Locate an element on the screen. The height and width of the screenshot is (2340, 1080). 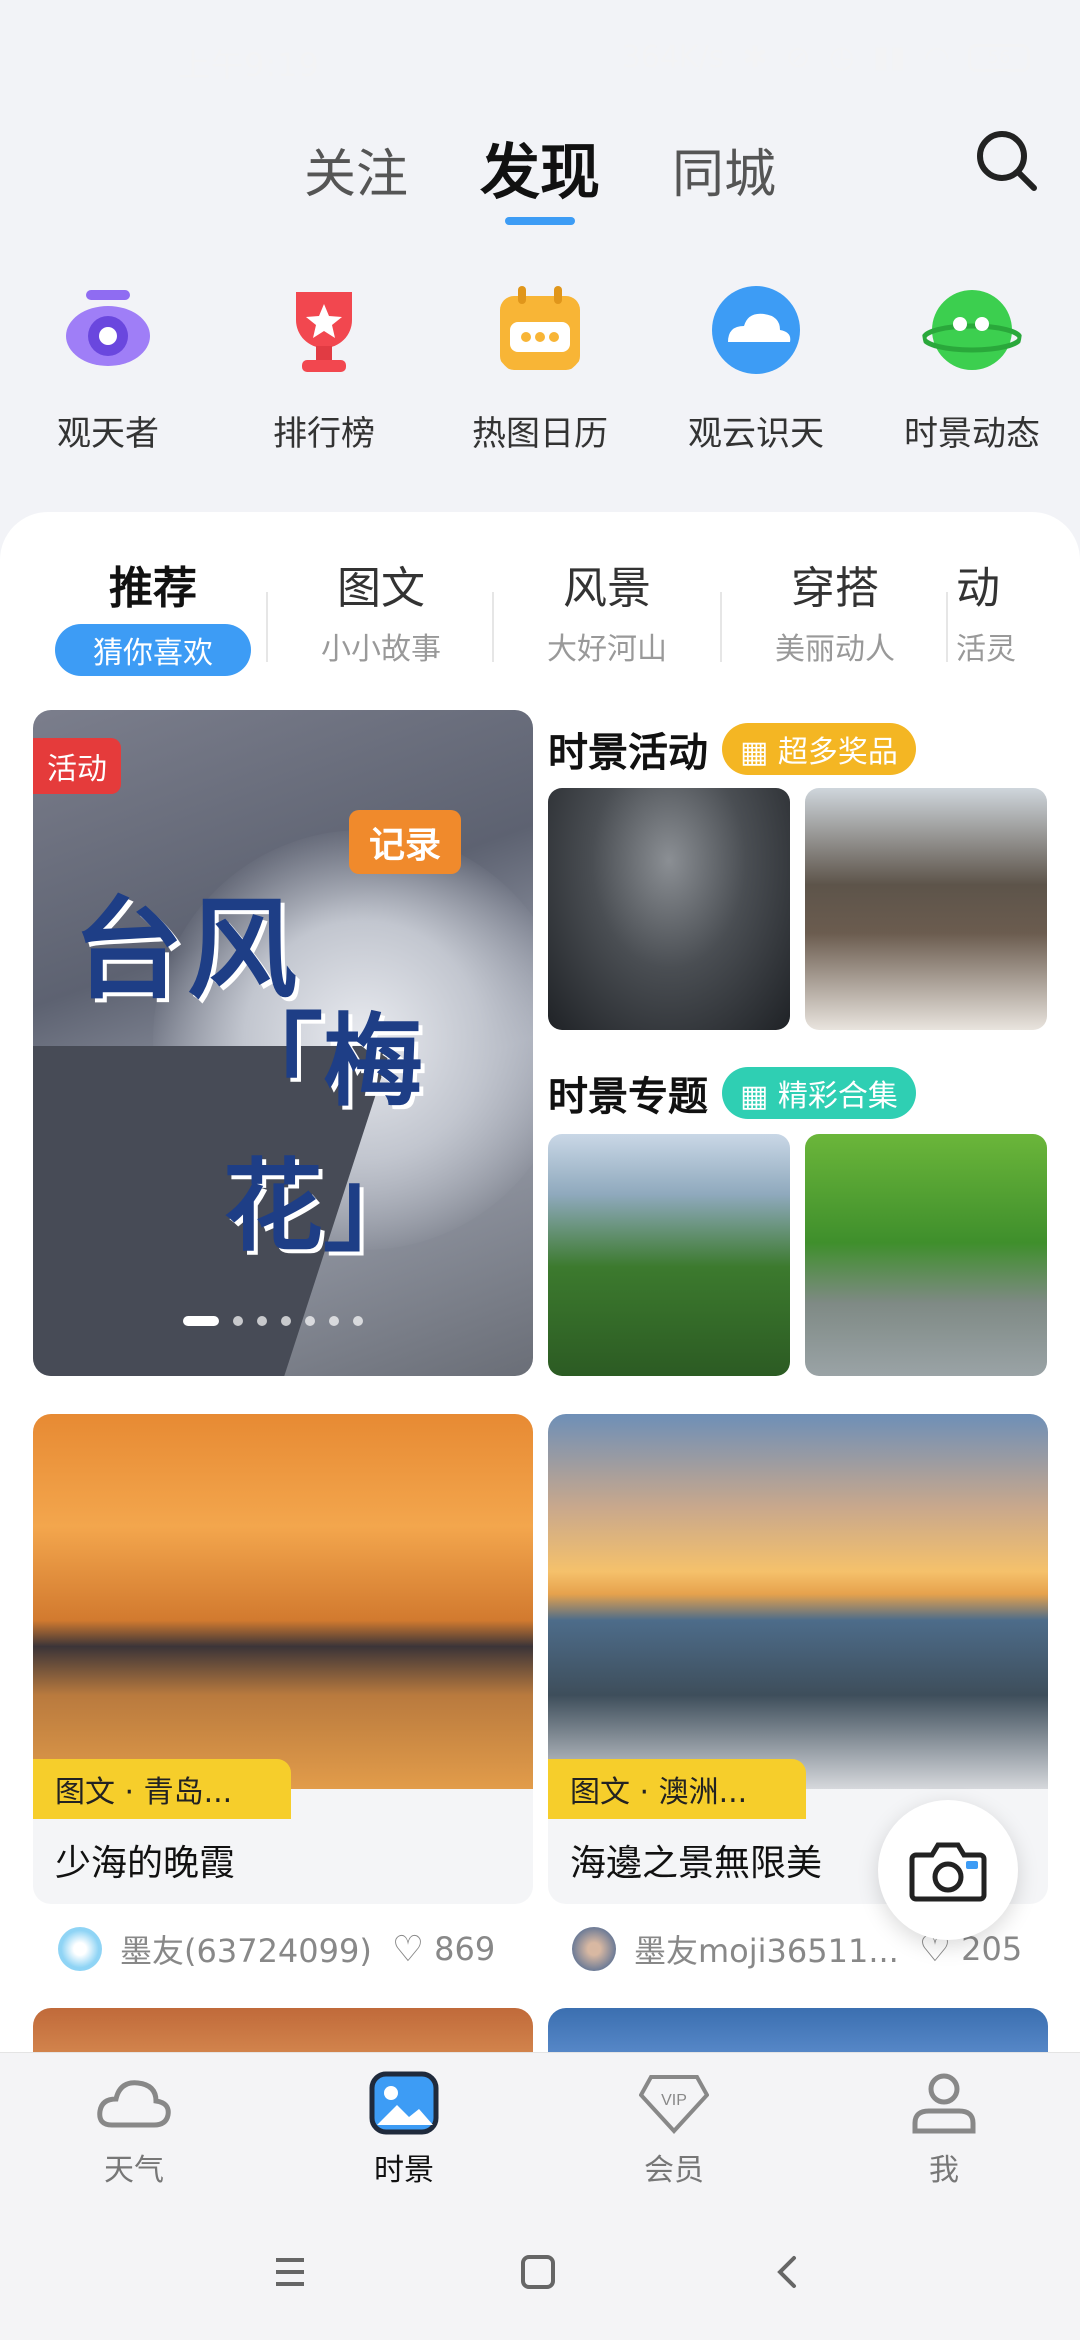
weather-cloud-icon is located at coordinates (134, 2104).